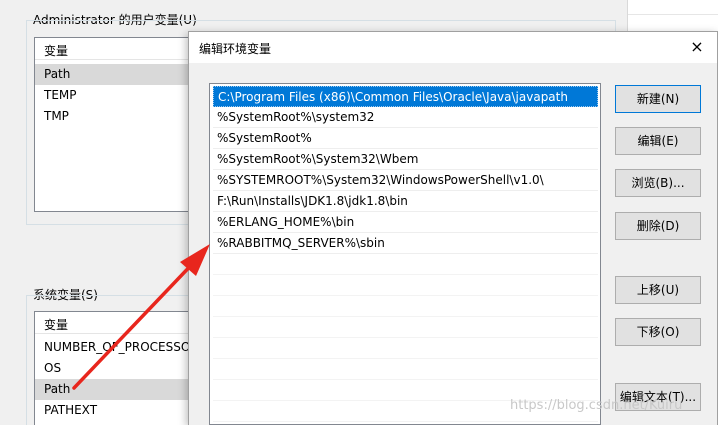  I want to click on path-entry-1: %SystemRoot%\system32, so click(405, 117).